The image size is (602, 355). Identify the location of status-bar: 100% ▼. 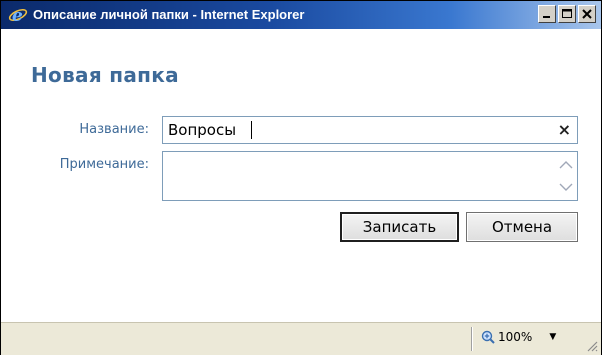
(301, 338).